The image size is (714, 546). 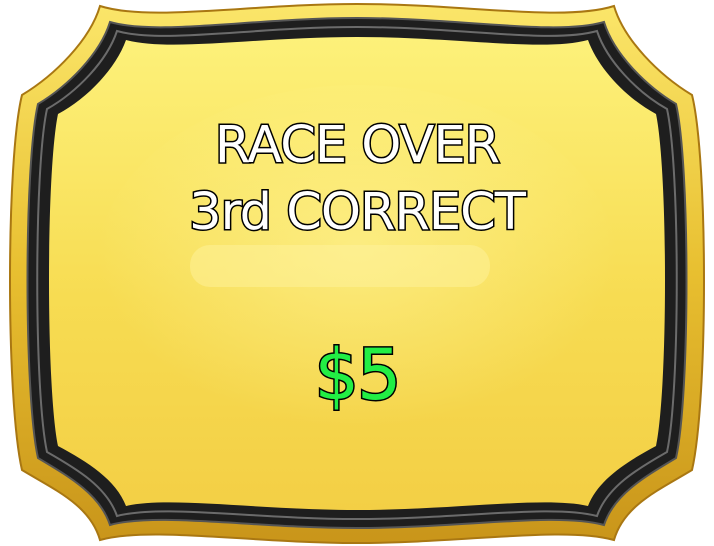 I want to click on faint-band, so click(x=340, y=266).